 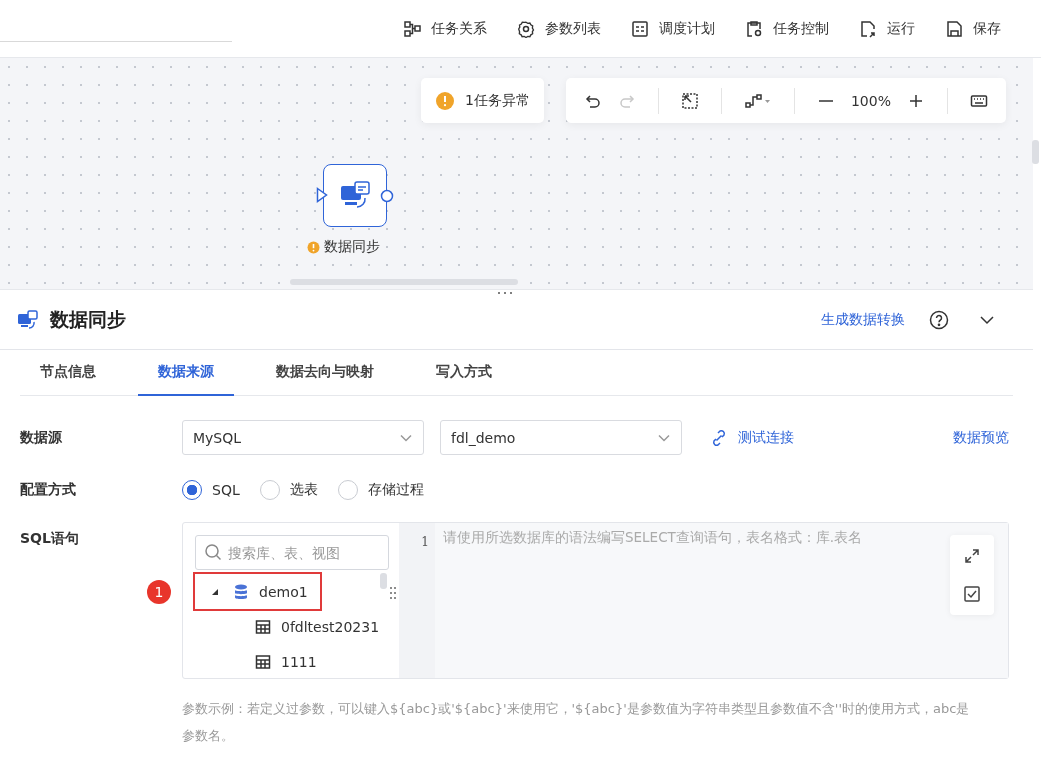 I want to click on save-icon, so click(x=954, y=28).